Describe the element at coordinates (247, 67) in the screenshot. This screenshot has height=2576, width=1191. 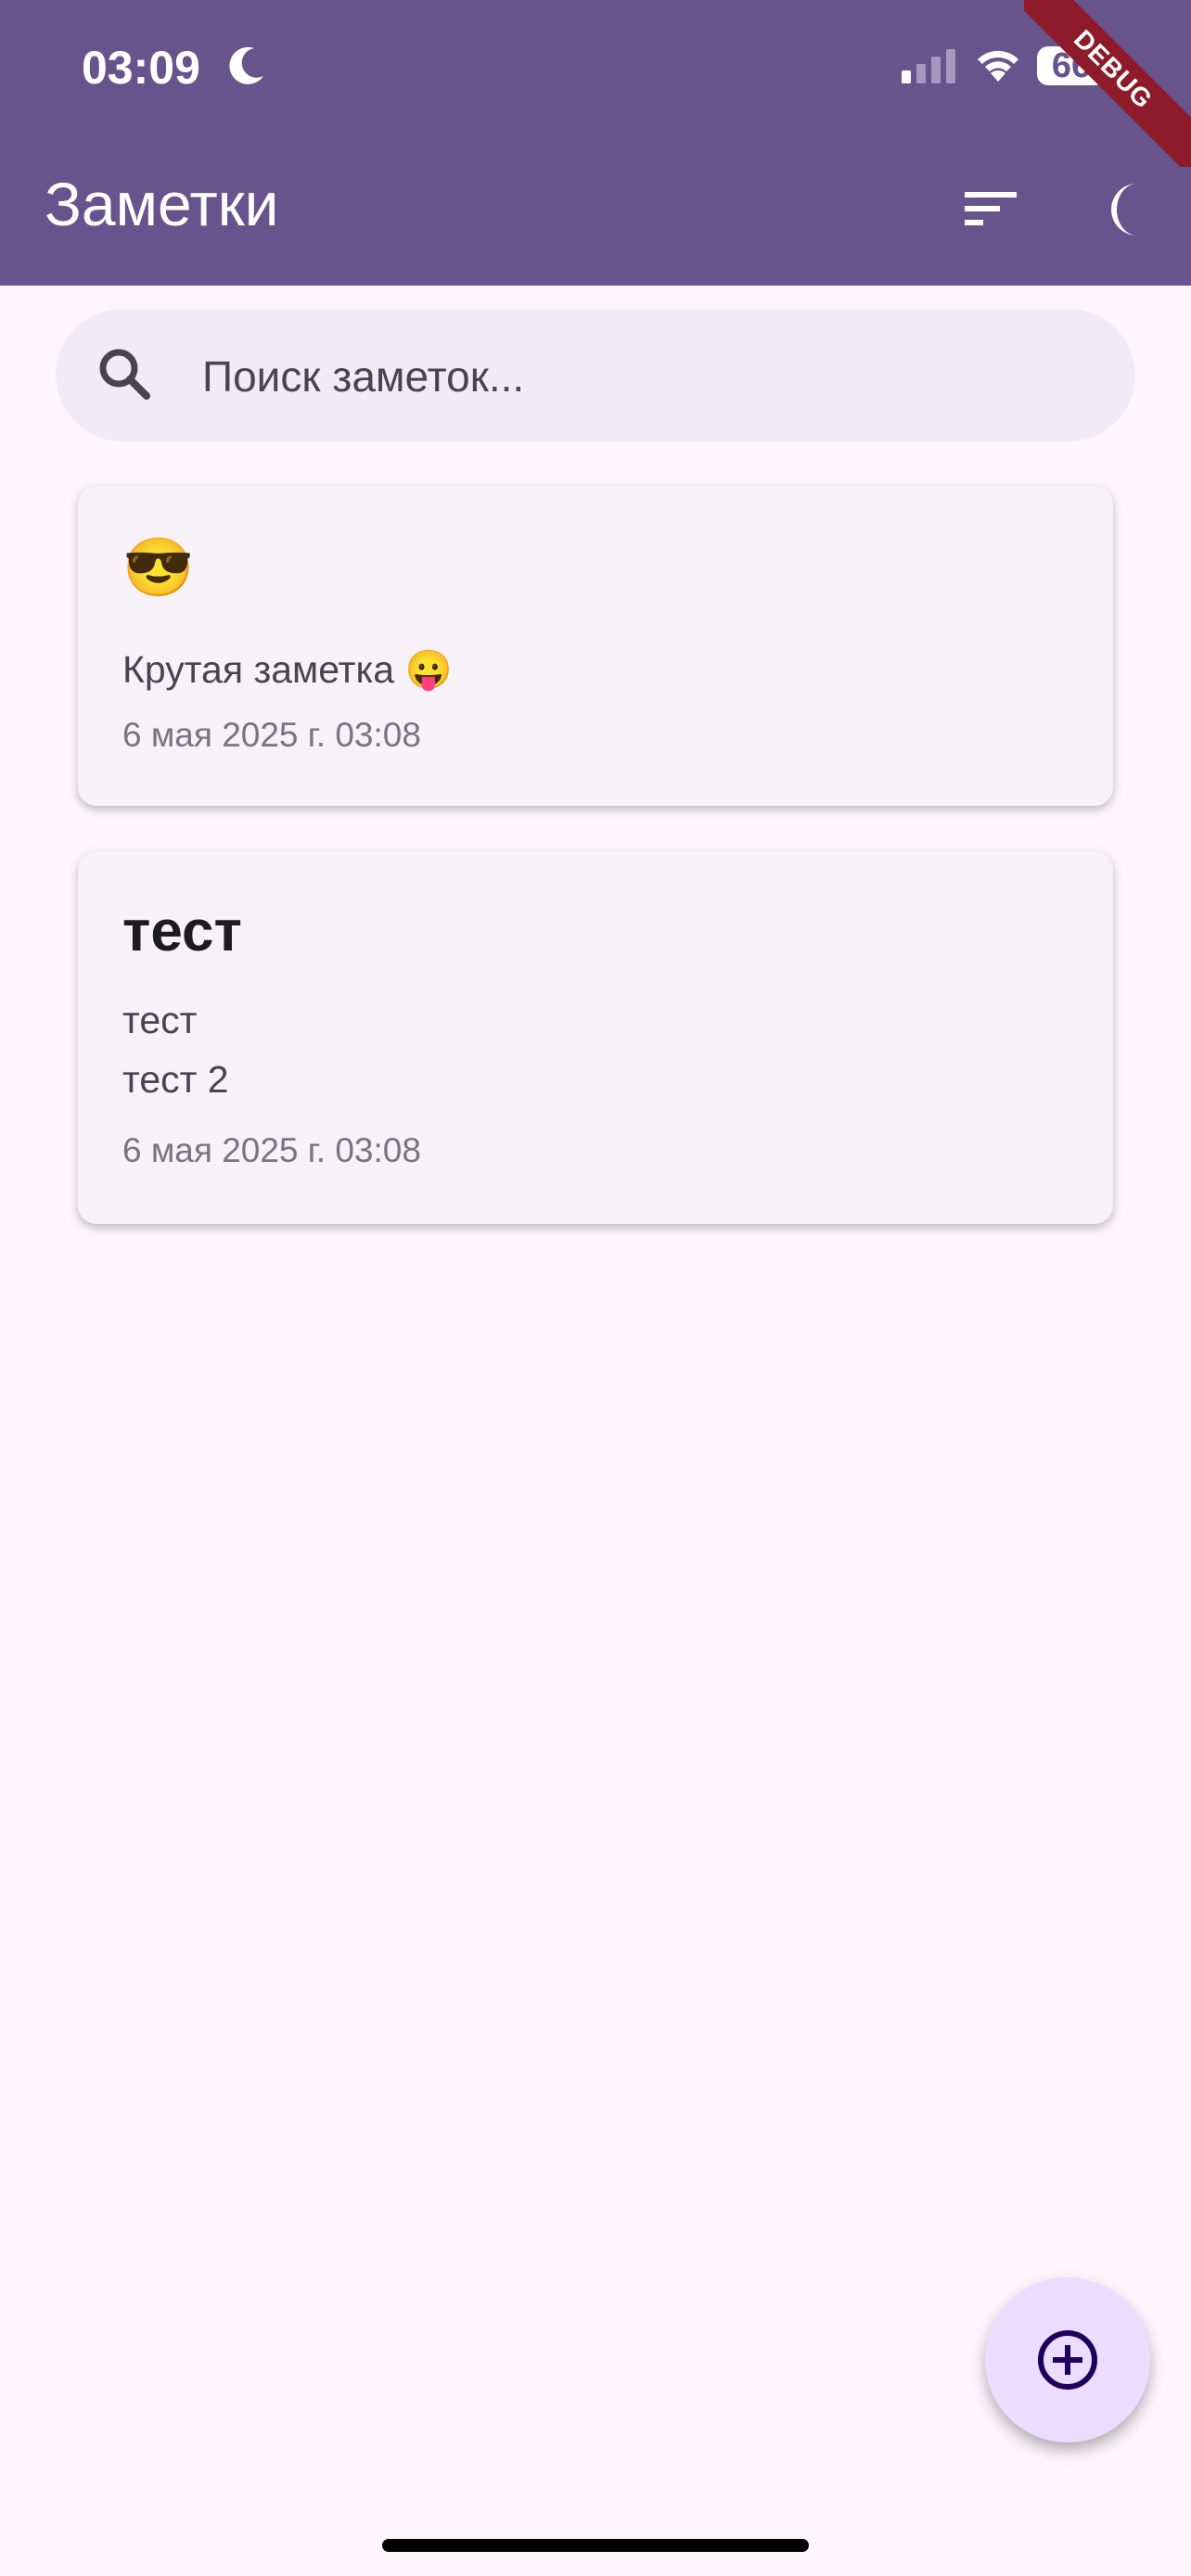
I see `moon-icon` at that location.